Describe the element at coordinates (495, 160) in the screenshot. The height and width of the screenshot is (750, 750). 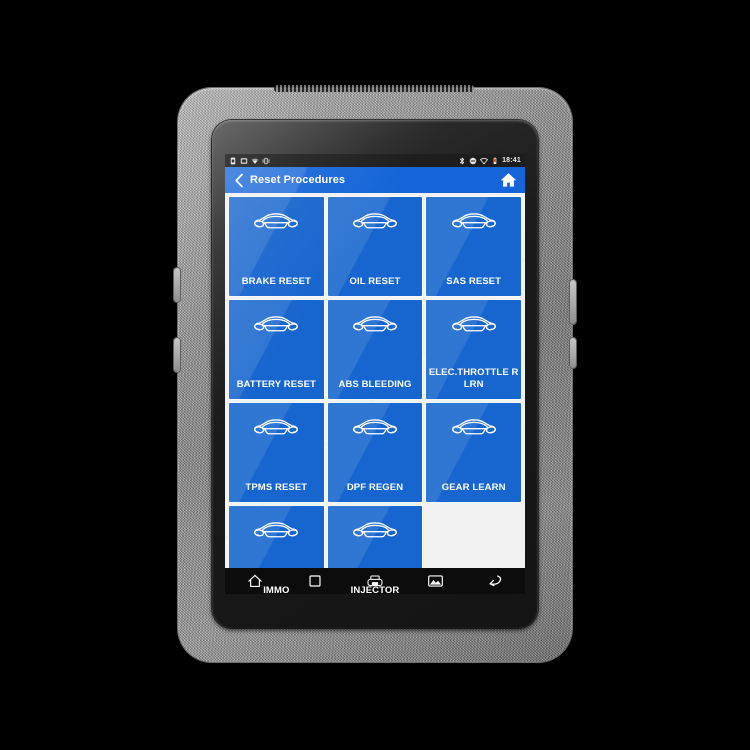
I see `battery-icon` at that location.